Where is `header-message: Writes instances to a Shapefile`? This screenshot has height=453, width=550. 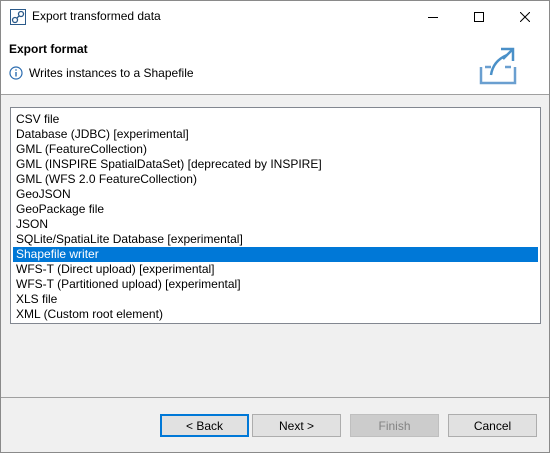 header-message: Writes instances to a Shapefile is located at coordinates (111, 73).